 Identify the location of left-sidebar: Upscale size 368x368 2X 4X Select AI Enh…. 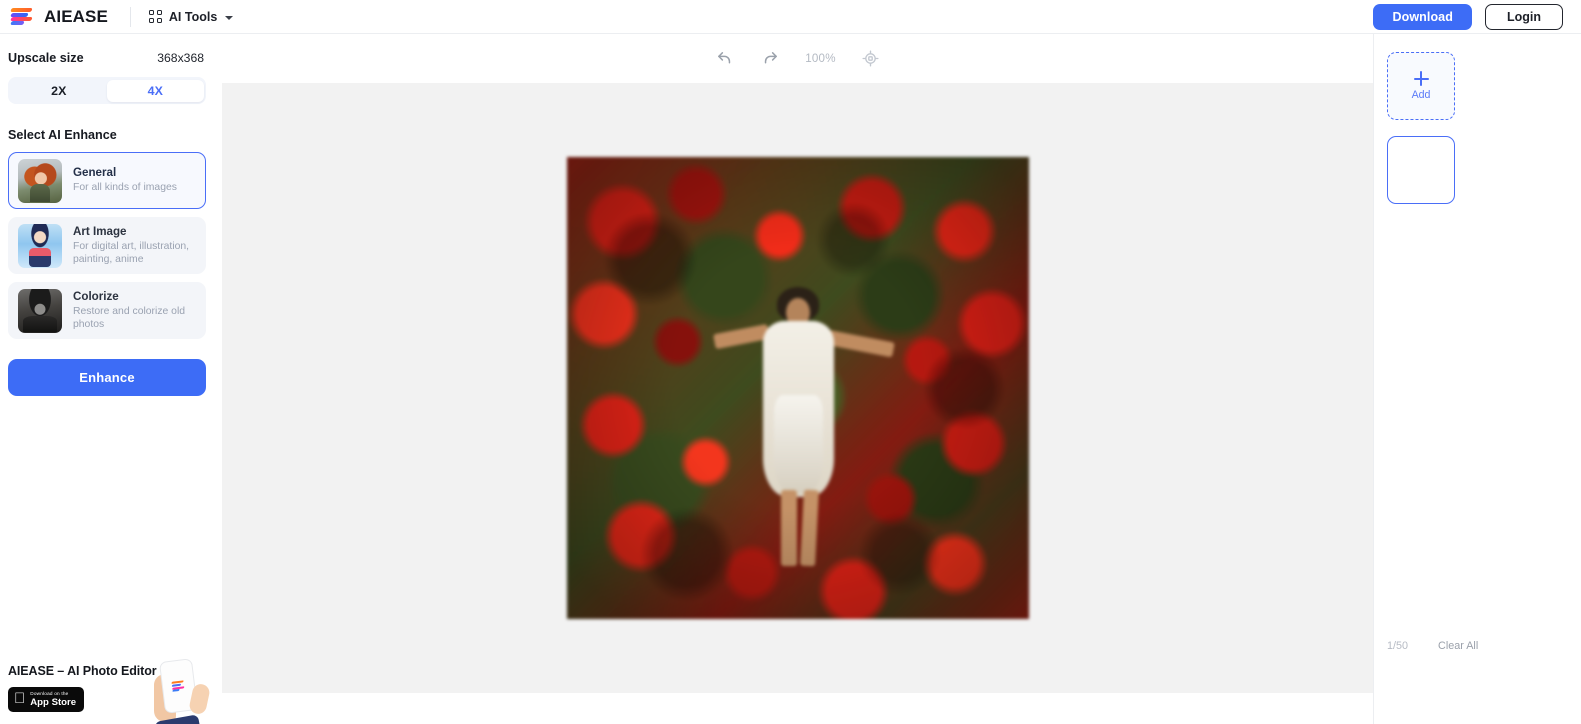
(111, 379).